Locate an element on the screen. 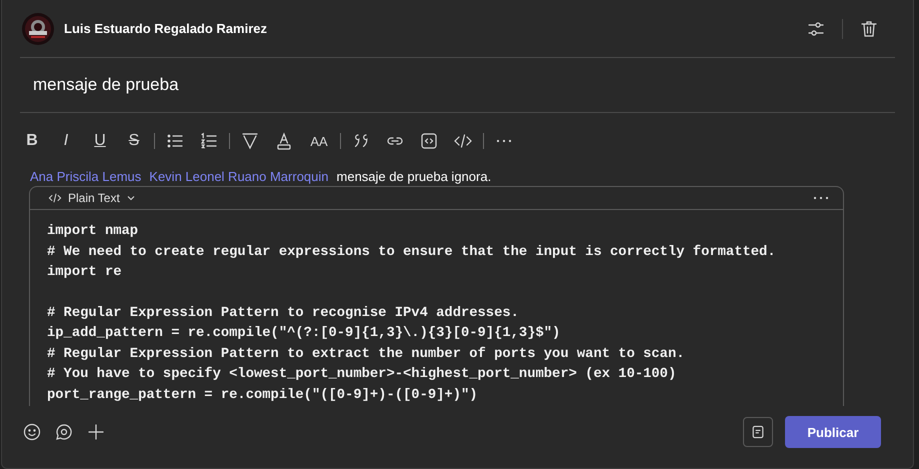  code-line: # Regular Expression Pattern to recognise IPv4 addresses. is located at coordinates (283, 314).